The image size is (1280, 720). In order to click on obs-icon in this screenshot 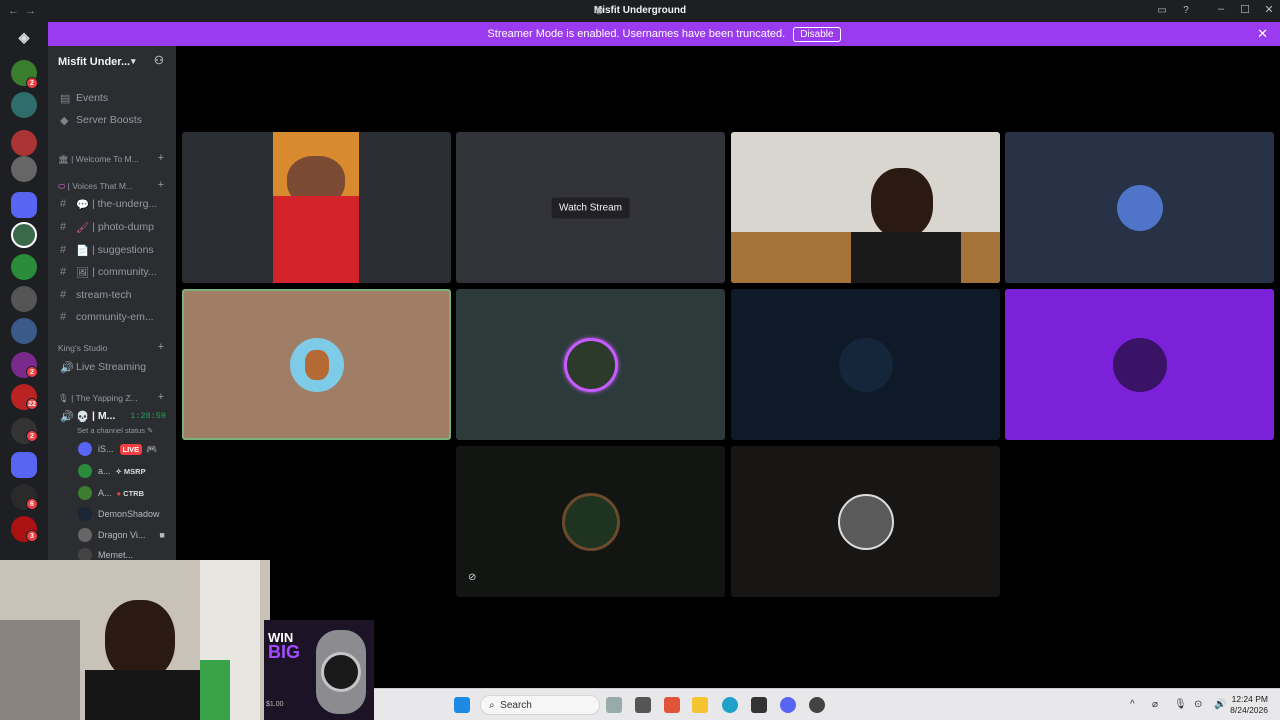, I will do `click(817, 705)`.